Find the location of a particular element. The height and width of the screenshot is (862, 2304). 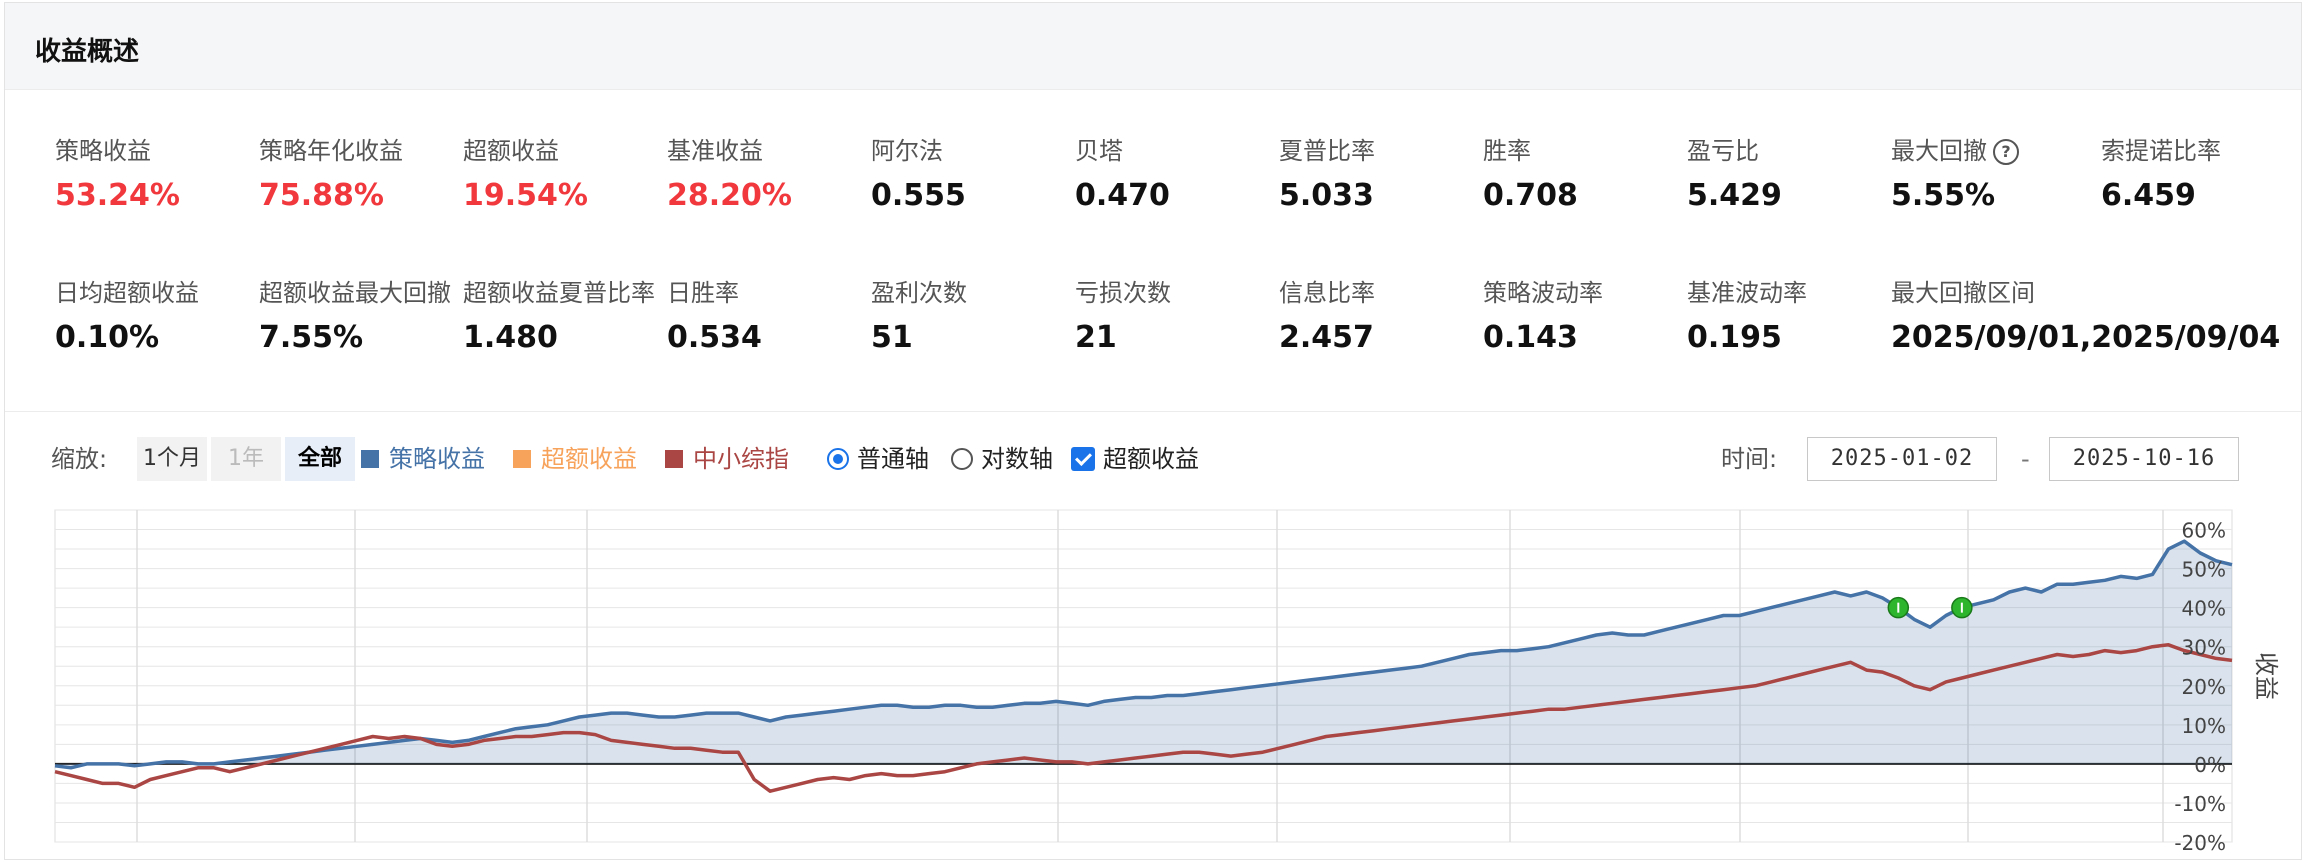

y-tick-label: 60% is located at coordinates (2204, 531).